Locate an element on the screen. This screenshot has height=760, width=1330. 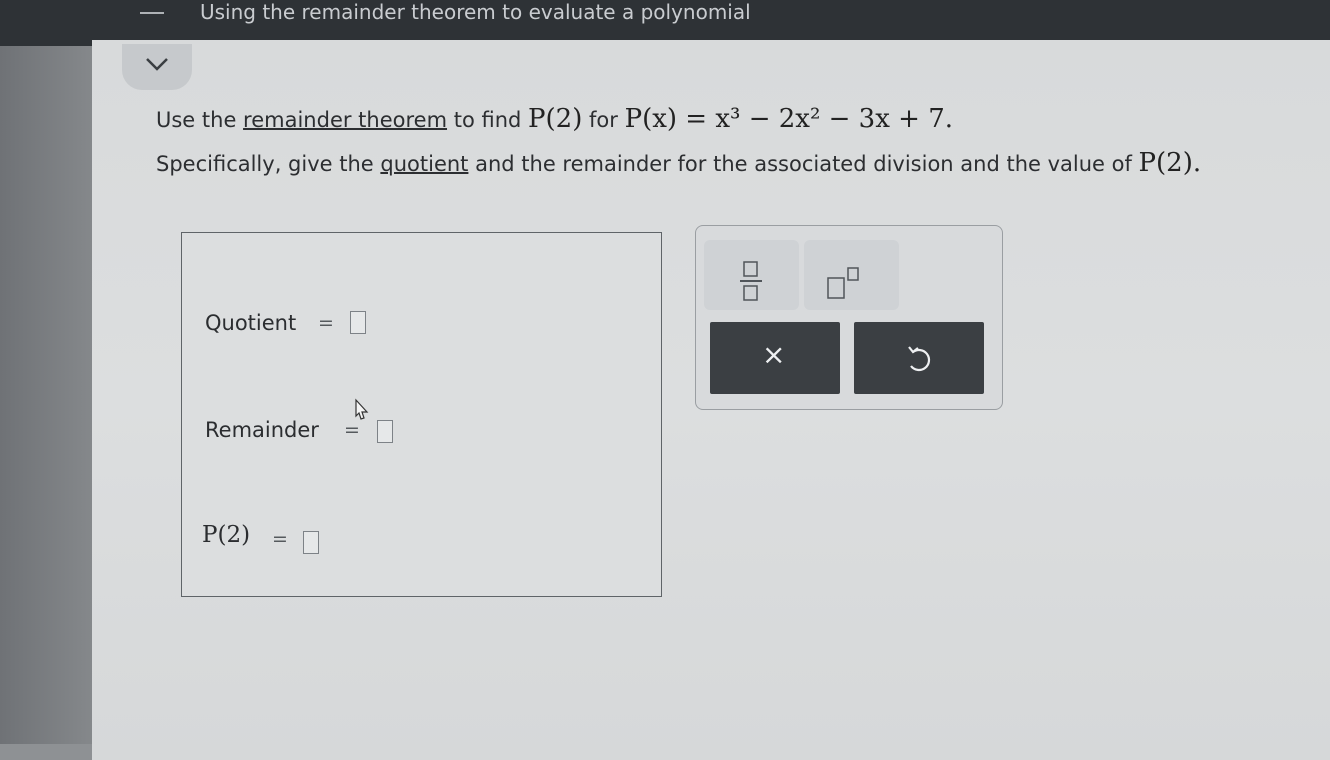
remainder-label: Remainder is located at coordinates (262, 430).